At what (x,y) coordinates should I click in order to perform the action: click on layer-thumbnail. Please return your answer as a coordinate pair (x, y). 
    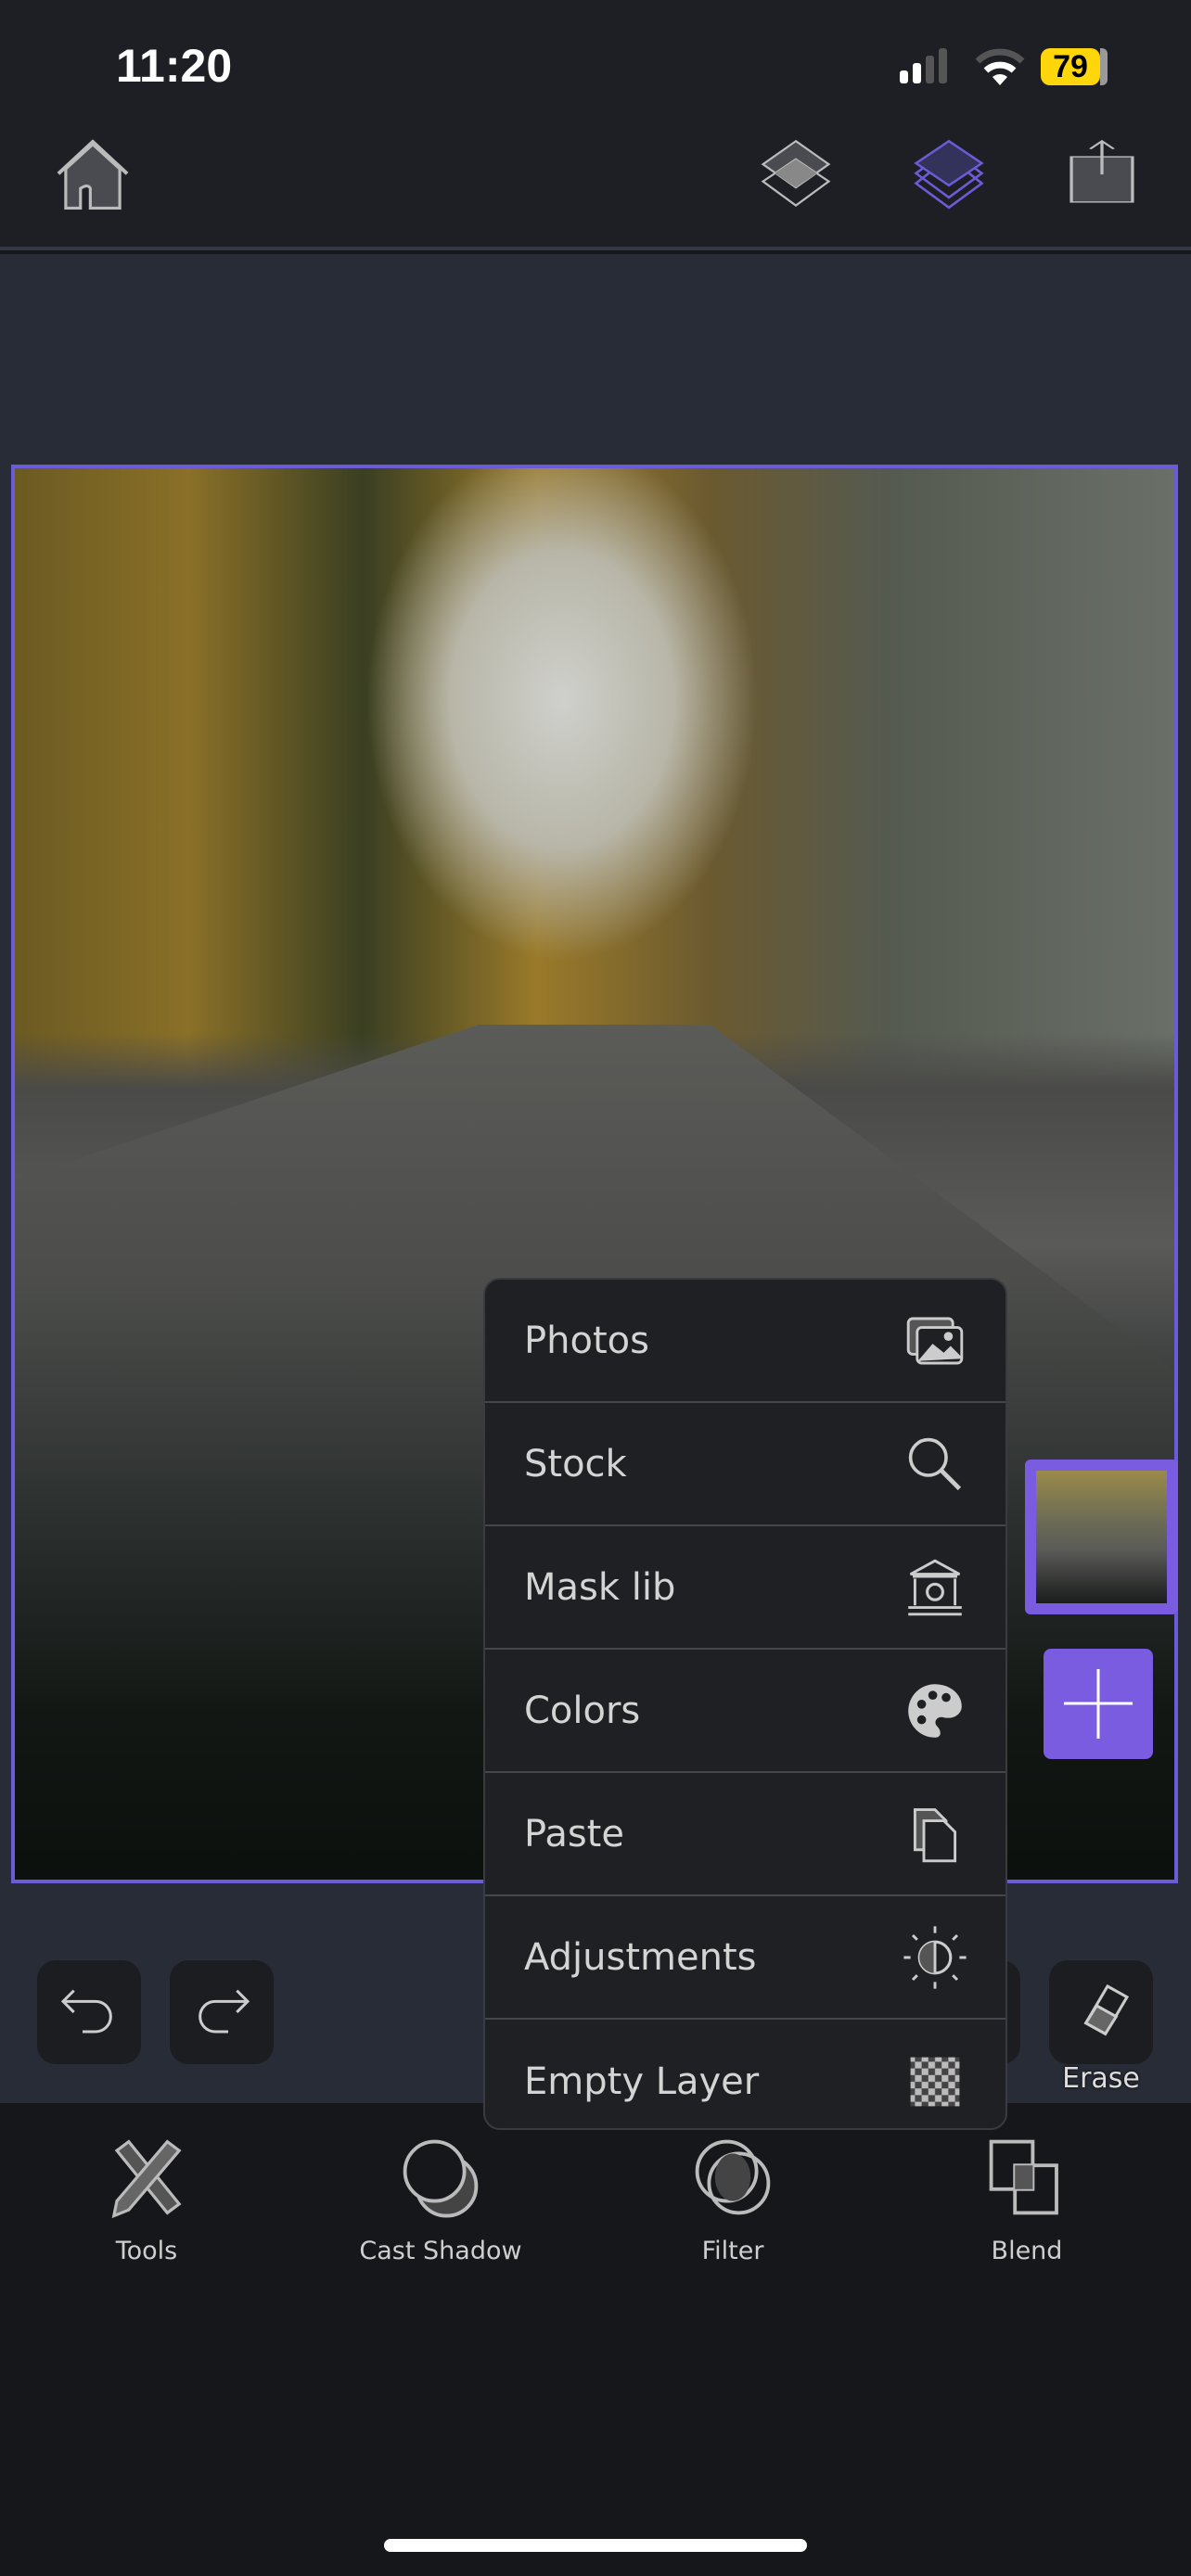
    Looking at the image, I should click on (1101, 1537).